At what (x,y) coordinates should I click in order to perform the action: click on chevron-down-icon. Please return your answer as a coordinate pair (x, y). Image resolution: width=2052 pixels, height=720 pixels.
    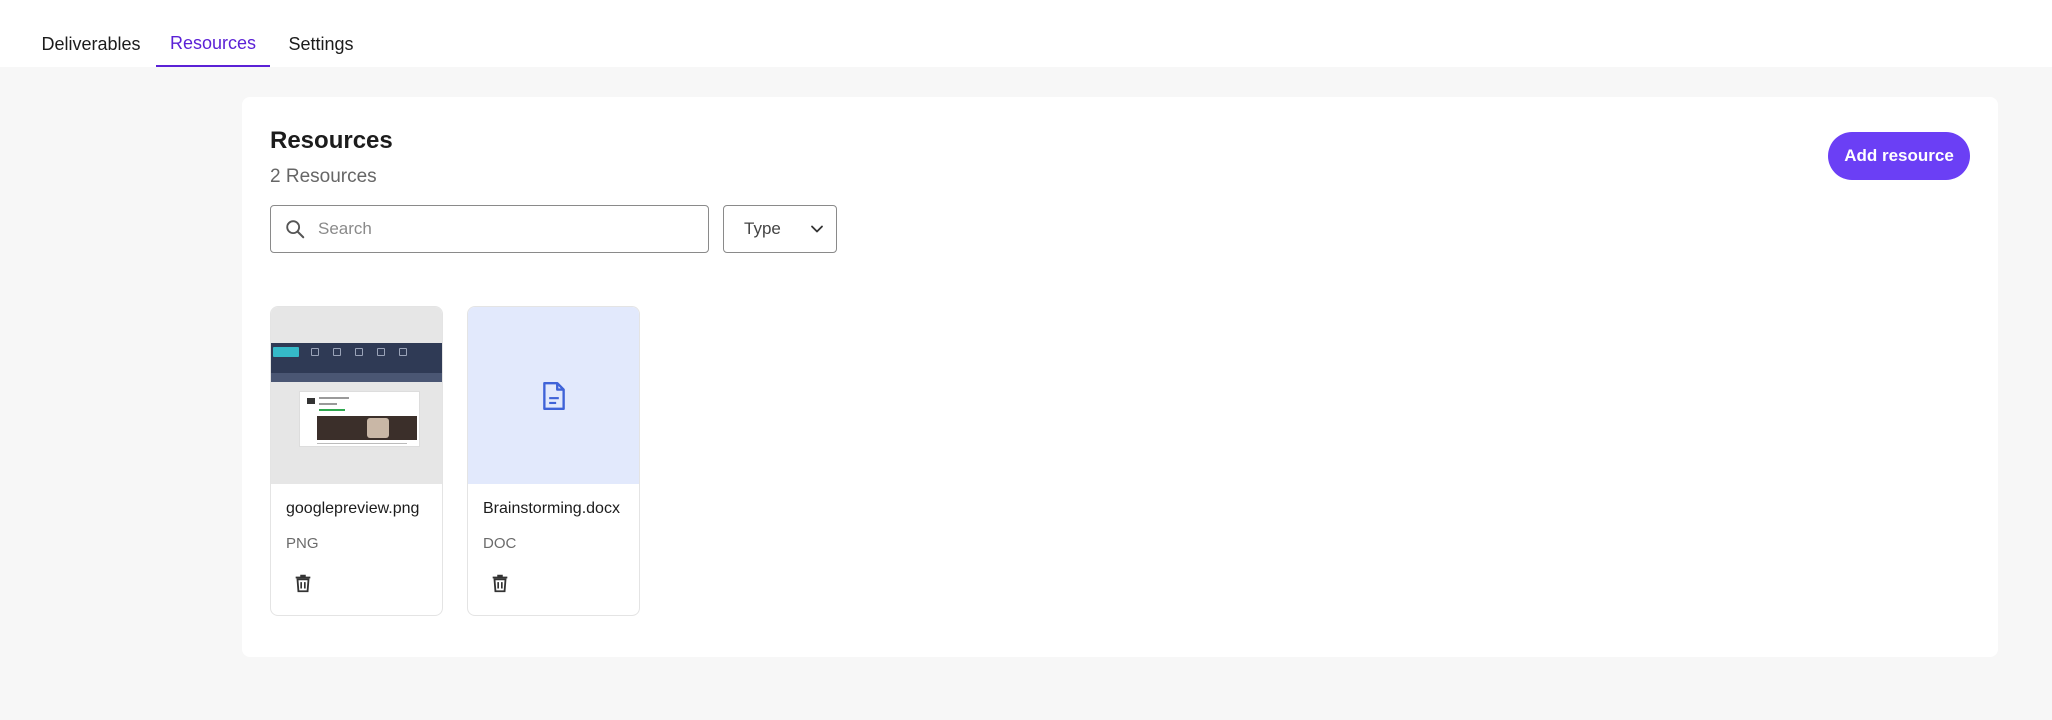
    Looking at the image, I should click on (817, 229).